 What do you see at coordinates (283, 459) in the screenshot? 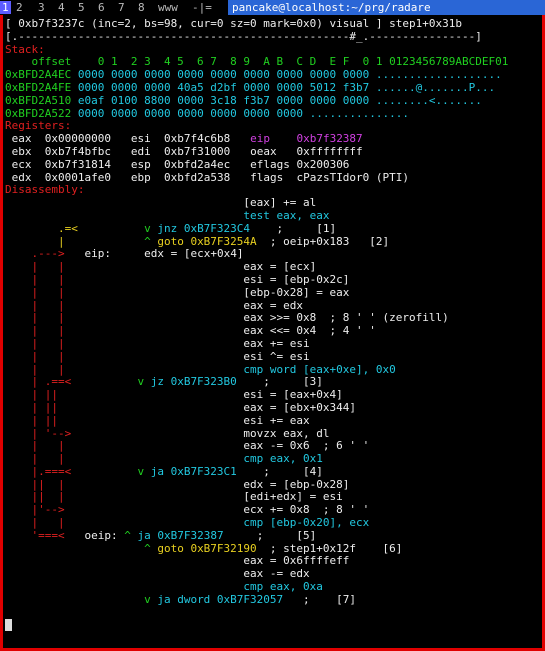
I see `disasm-token: cmp eax, 0x1` at bounding box center [283, 459].